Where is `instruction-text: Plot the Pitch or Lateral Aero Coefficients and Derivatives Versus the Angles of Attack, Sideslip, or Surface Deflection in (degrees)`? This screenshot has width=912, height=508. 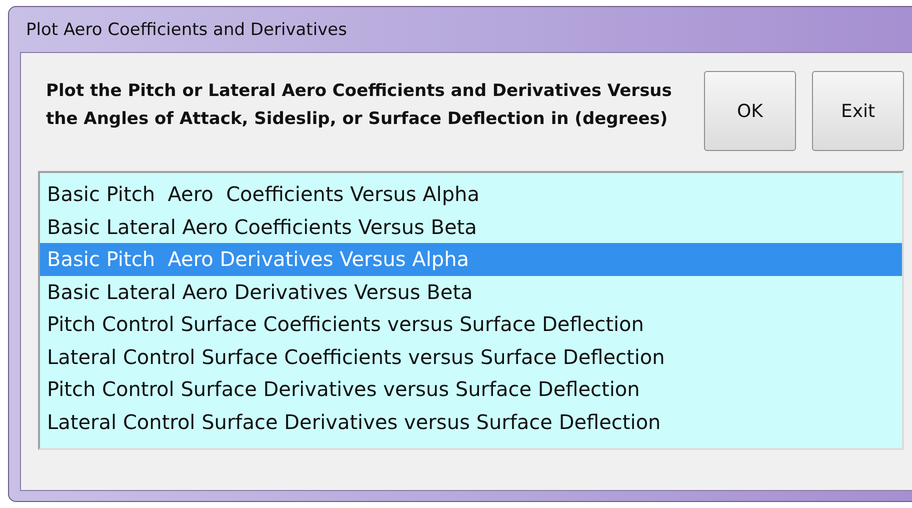
instruction-text: Plot the Pitch or Lateral Aero Coefficients and Derivatives Versus the Angles of Attack, Sideslip, or Surface Deflection in (degrees) is located at coordinates (359, 105).